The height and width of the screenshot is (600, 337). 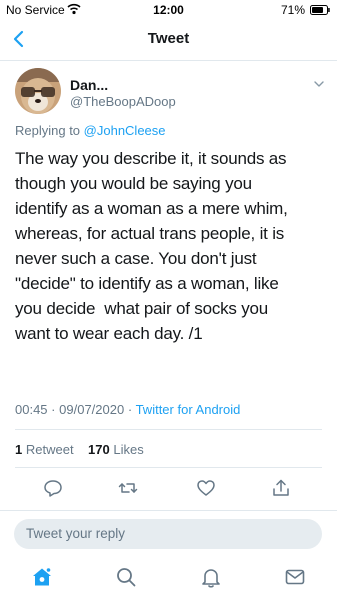 I want to click on tweet-meta: 00:45 · 09/07/2020 · Twitter for Android, so click(x=127, y=409).